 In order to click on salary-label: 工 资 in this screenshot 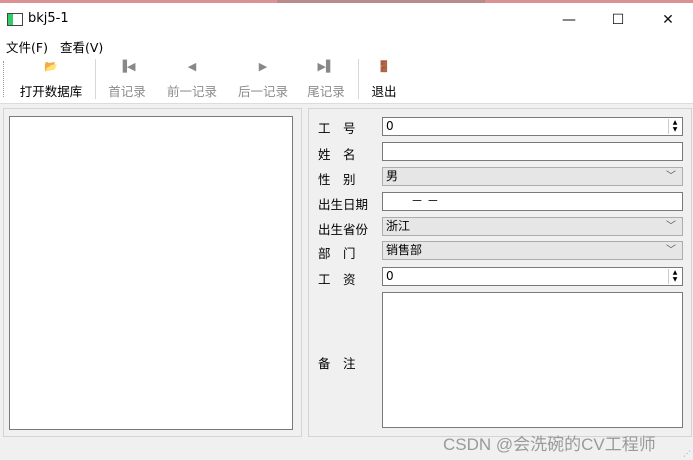, I will do `click(337, 279)`.